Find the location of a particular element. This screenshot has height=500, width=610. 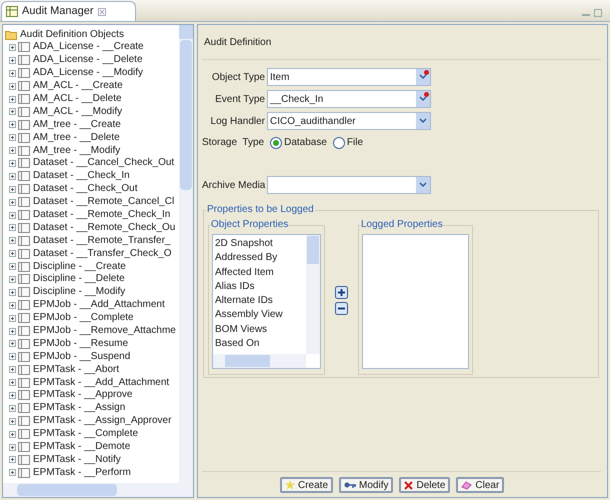

tree-item: EPMTask - __Notify is located at coordinates (77, 460).